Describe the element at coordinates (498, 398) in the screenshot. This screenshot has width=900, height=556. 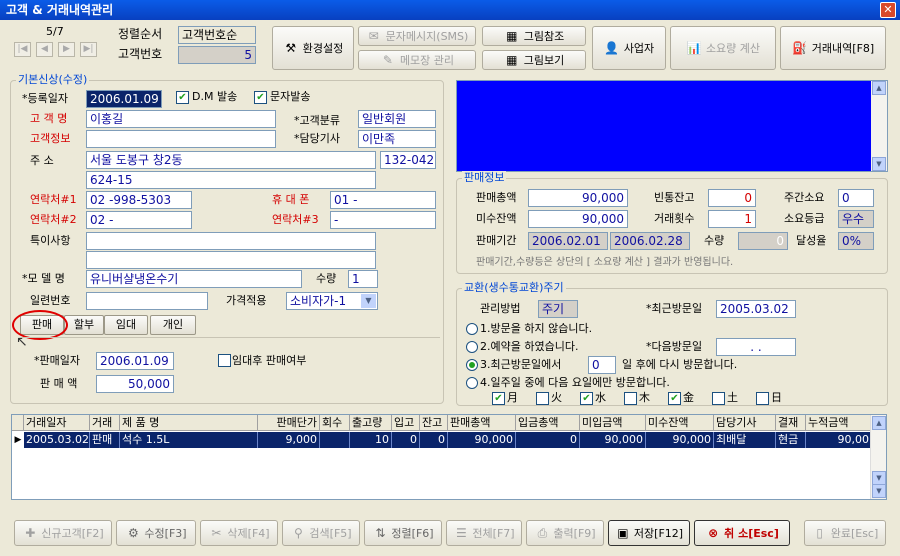
I see `day-mon-checkbox: ✔` at that location.